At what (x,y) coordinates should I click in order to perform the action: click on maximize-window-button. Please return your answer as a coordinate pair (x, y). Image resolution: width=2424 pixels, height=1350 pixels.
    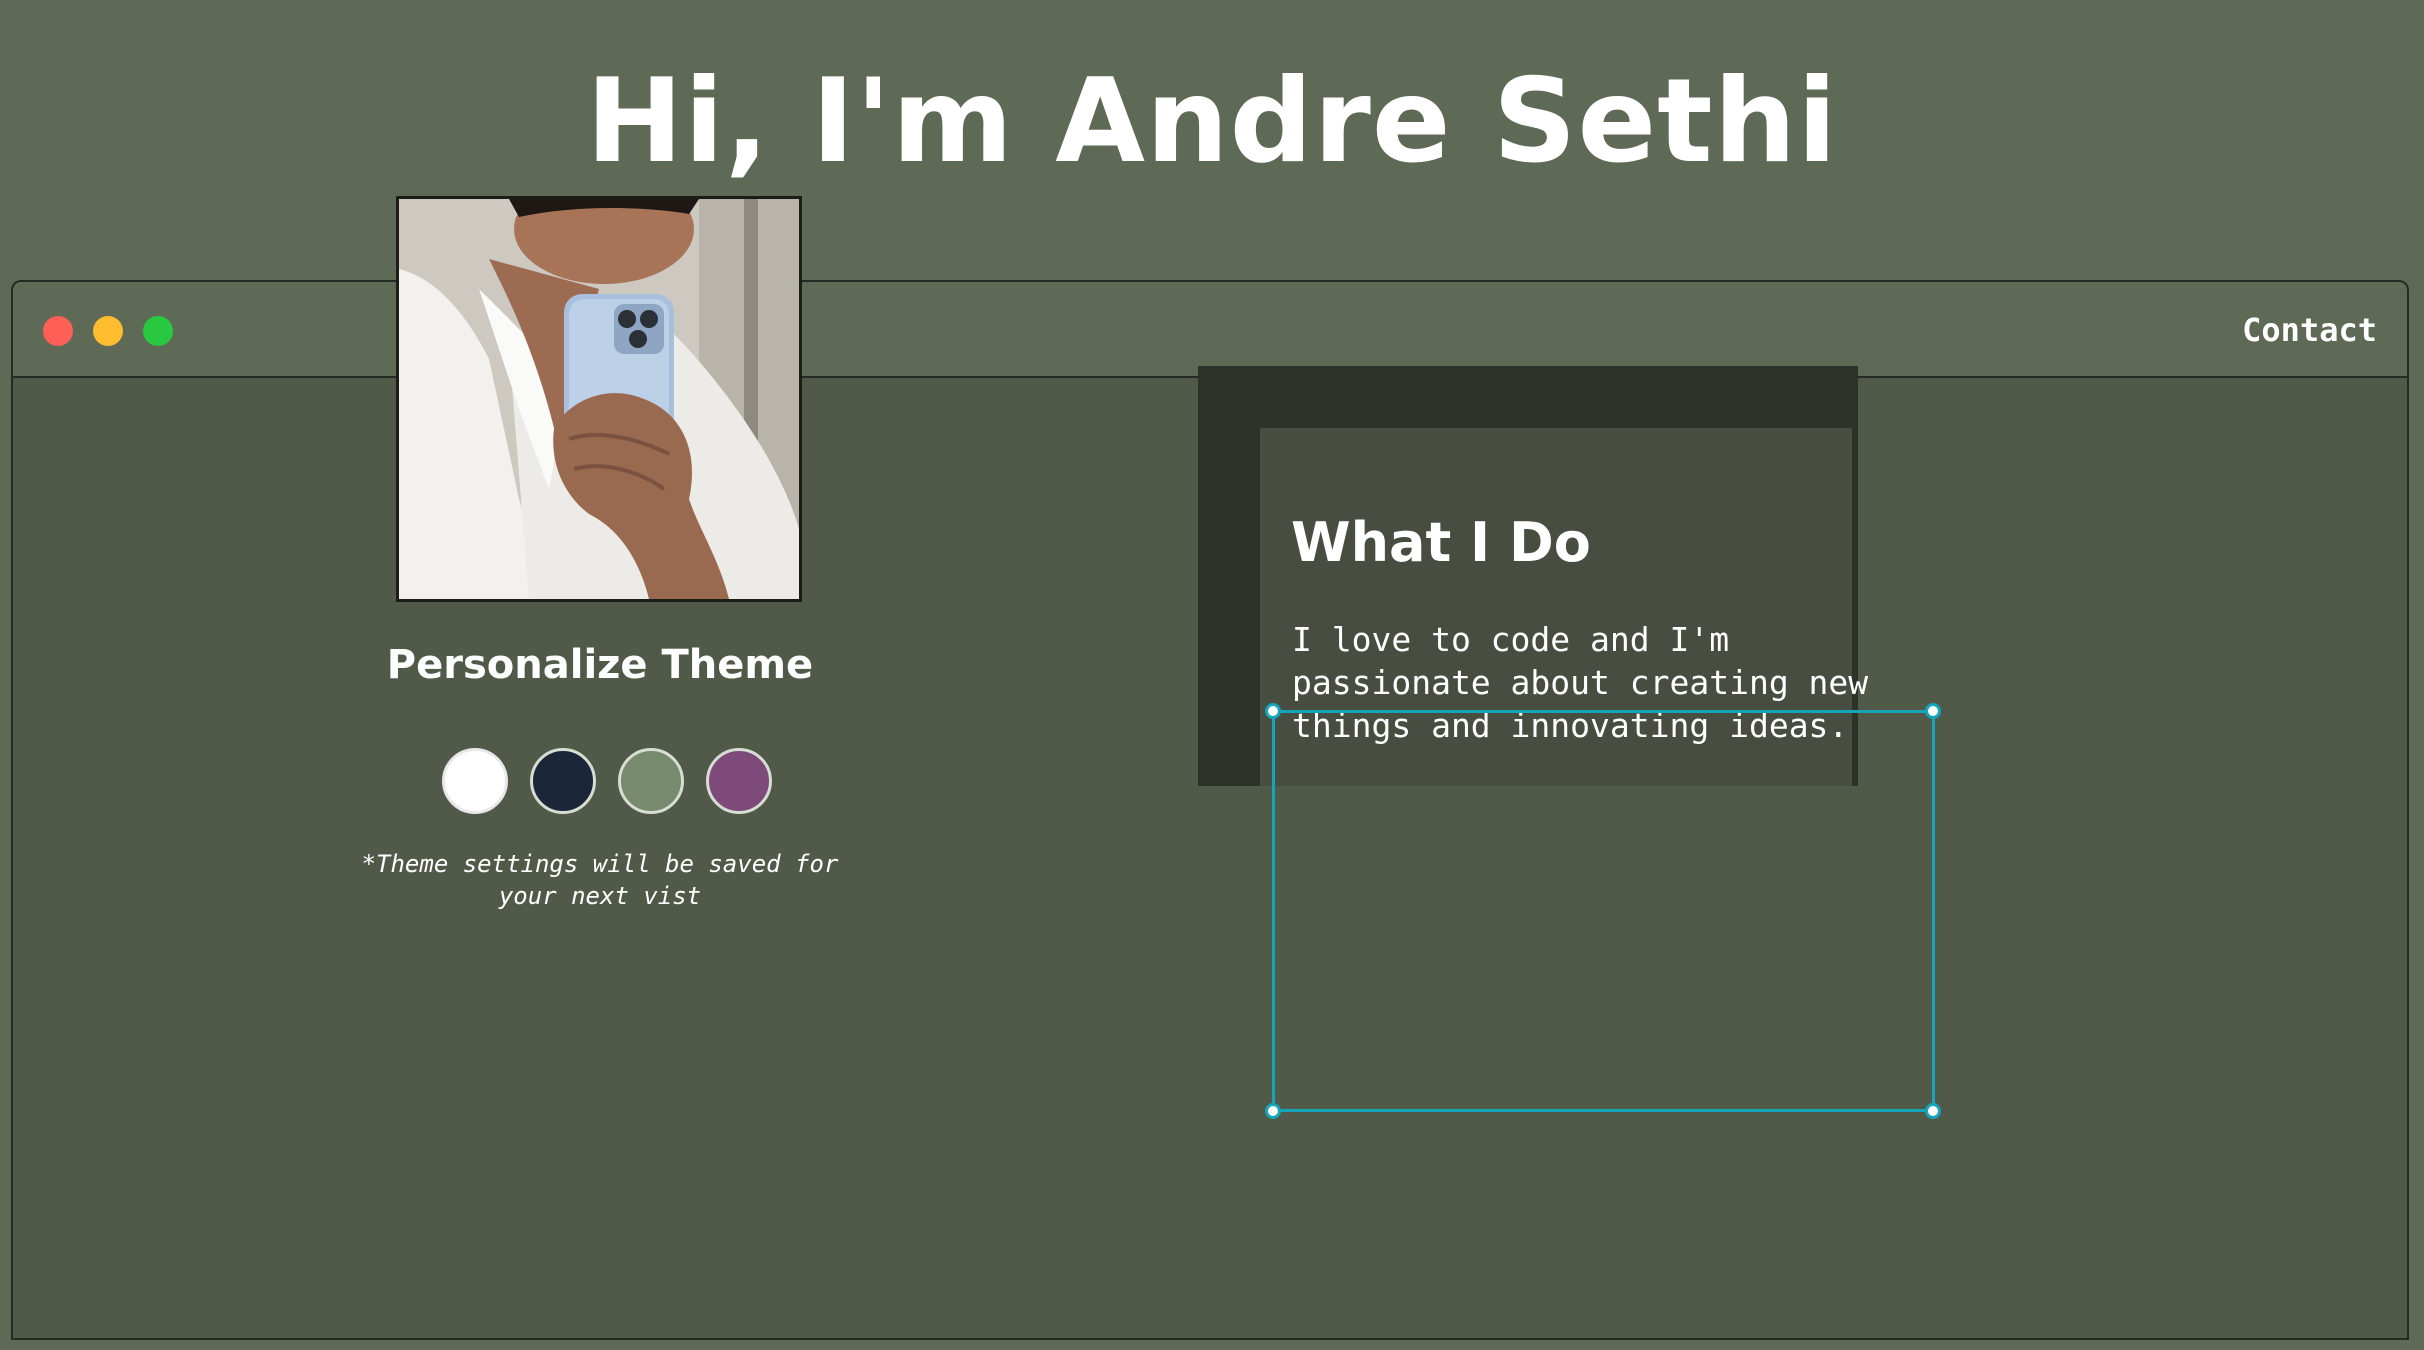
    Looking at the image, I should click on (158, 331).